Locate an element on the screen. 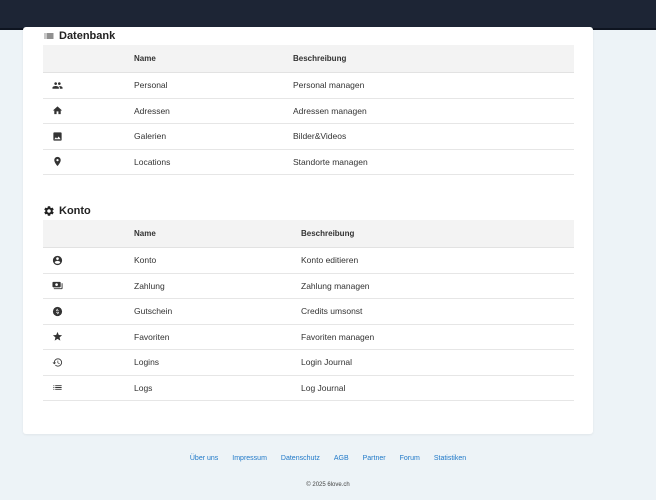 The height and width of the screenshot is (500, 656). footer-link-agb: AGB is located at coordinates (341, 458).